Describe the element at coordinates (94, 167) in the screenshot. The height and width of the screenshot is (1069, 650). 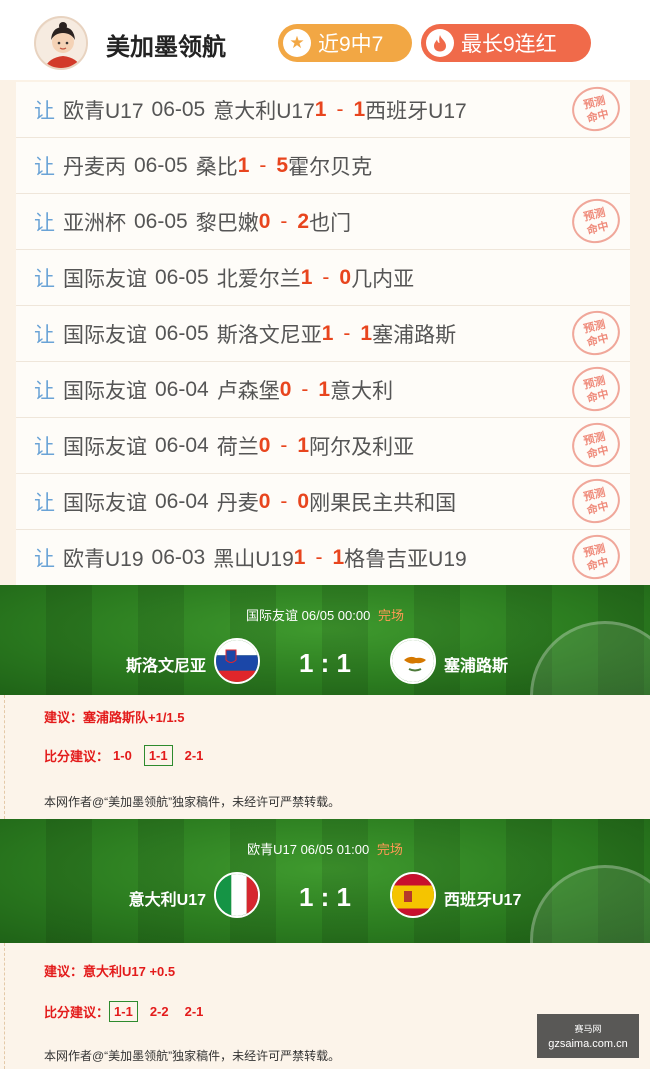
I see `record-league: 丹麦丙` at that location.